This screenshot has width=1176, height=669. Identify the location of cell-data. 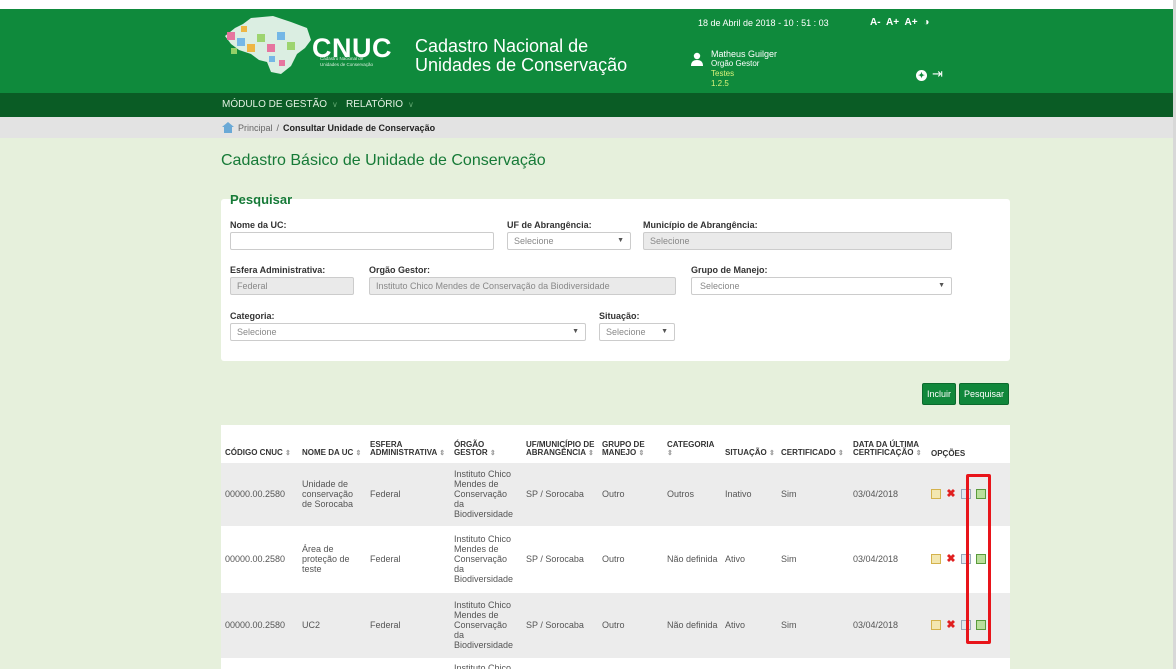
(888, 663).